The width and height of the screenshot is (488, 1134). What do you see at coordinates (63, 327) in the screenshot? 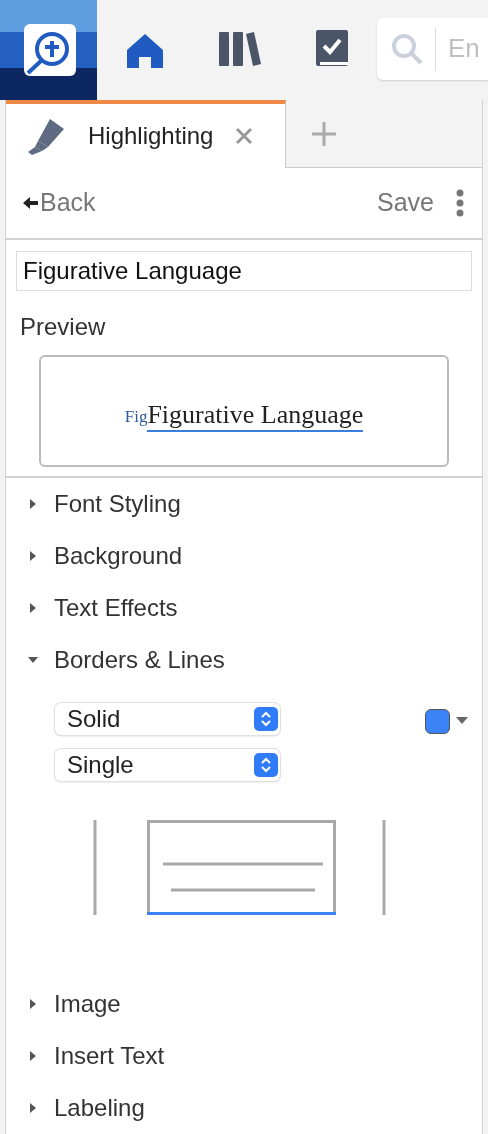
I see `preview-label: Preview` at bounding box center [63, 327].